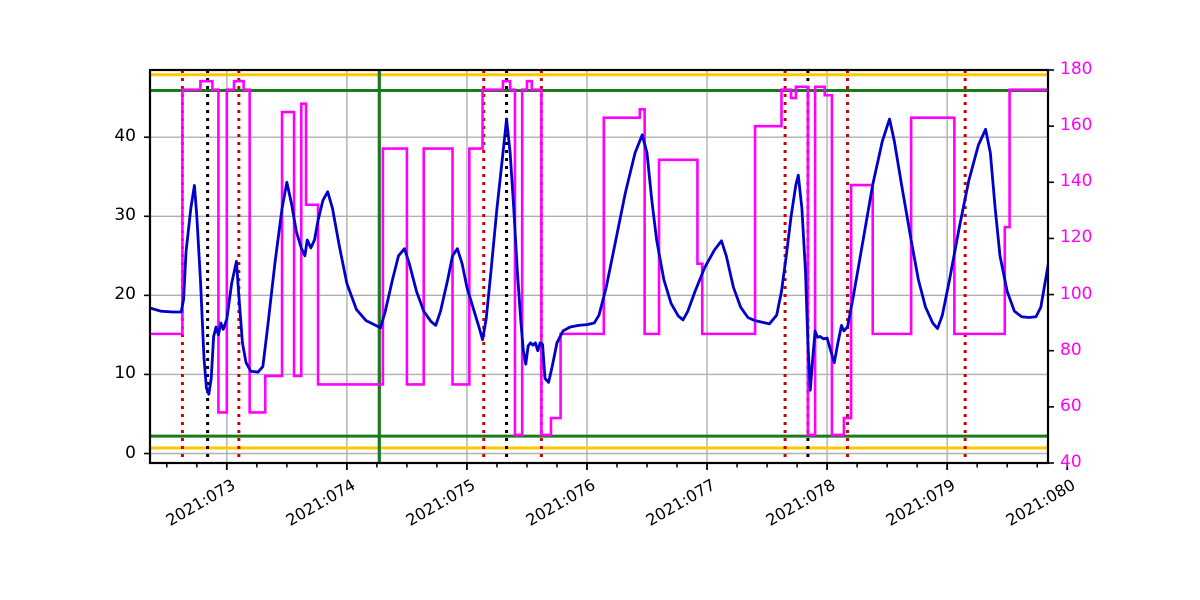  I want to click on y-tick-label-right: 40, so click(1071, 462).